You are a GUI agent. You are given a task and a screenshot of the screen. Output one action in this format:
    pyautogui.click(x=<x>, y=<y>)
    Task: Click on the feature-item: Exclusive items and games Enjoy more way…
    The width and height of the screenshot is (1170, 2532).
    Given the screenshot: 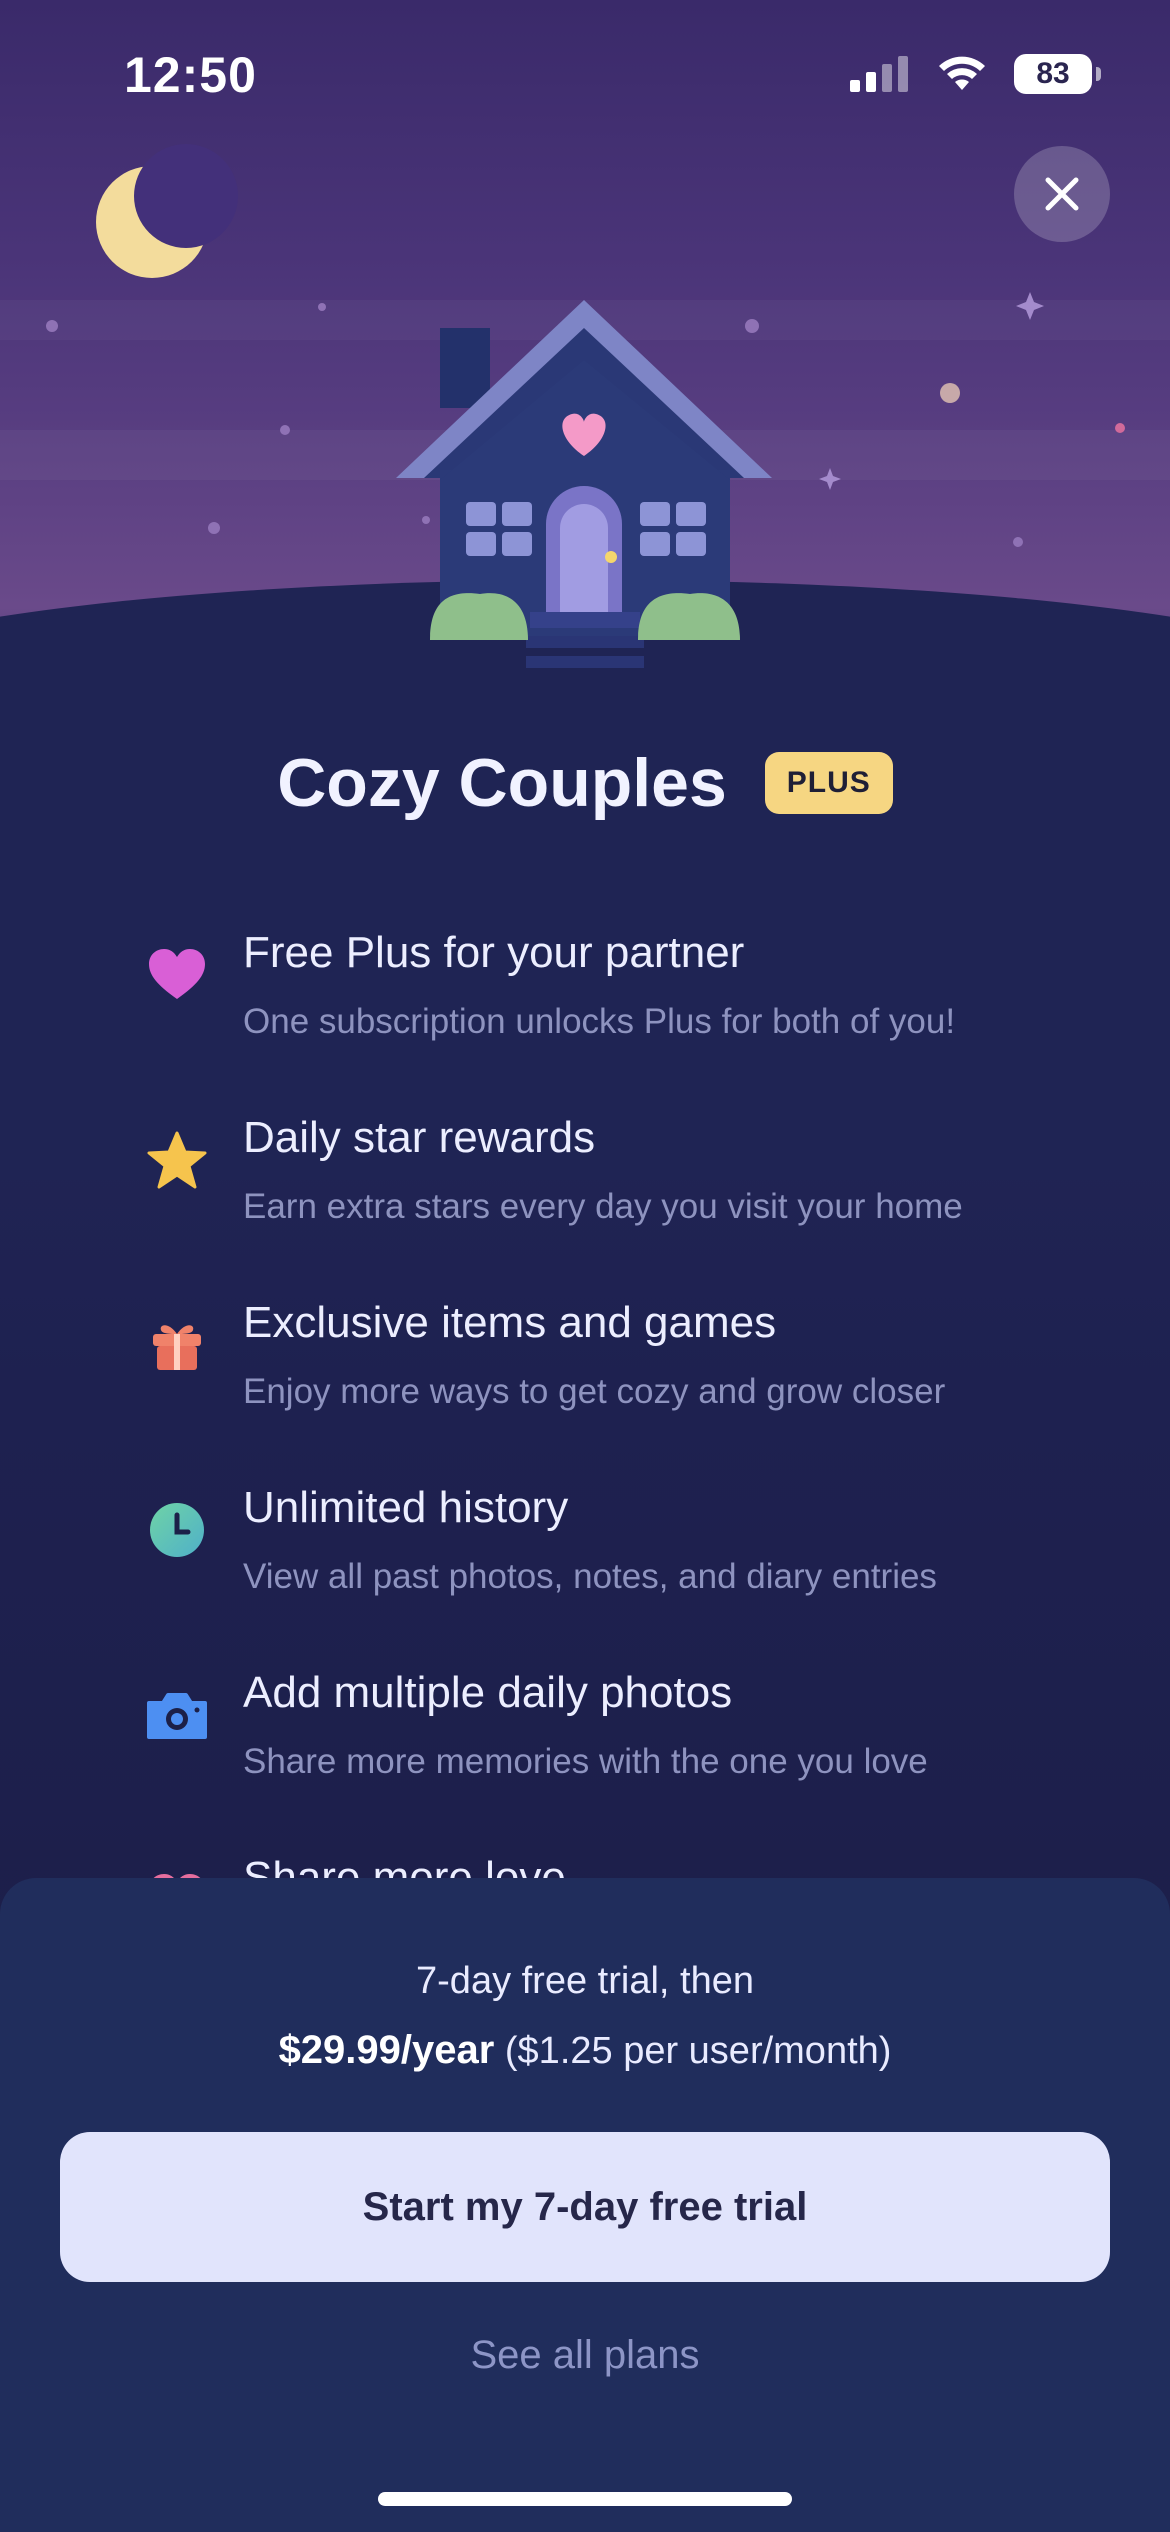 What is the action you would take?
    pyautogui.click(x=610, y=1382)
    